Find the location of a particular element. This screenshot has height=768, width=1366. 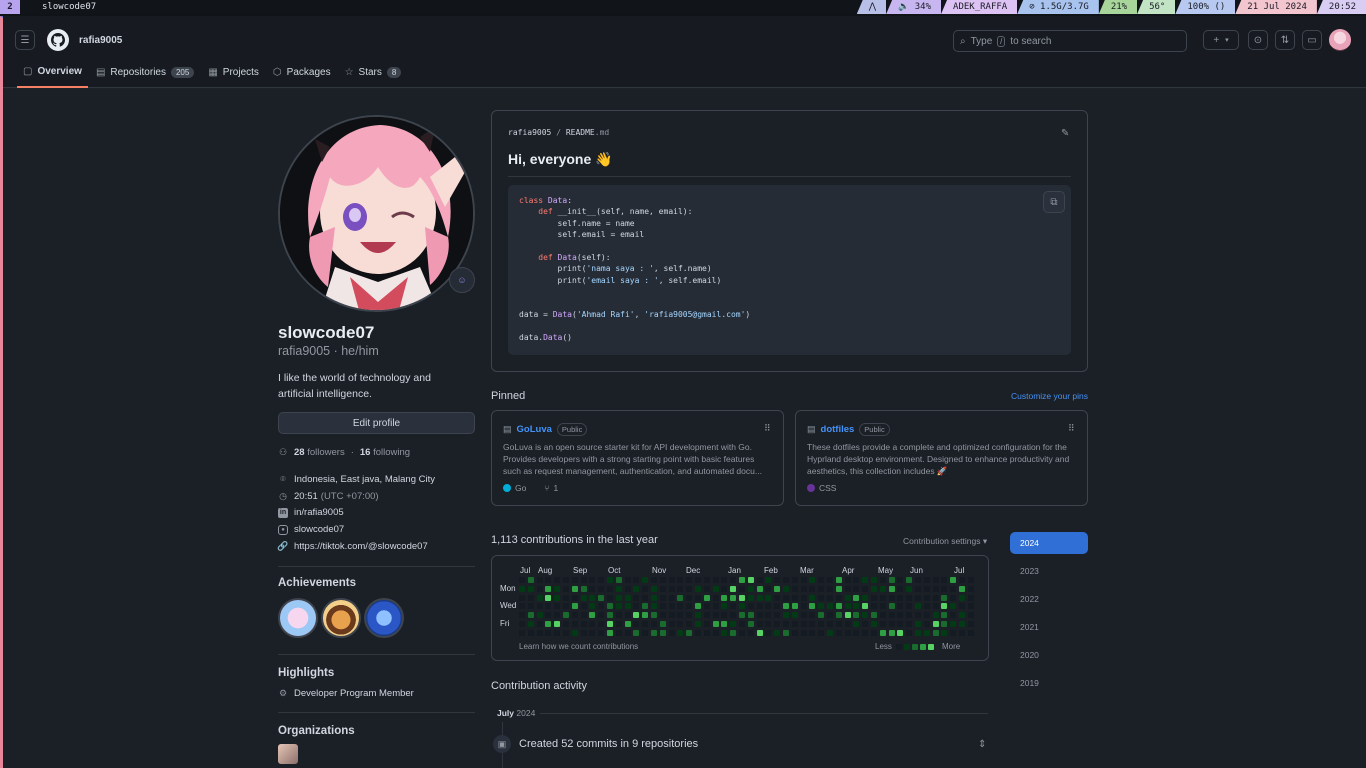

tab-repositories: ▤ Repositories 205 is located at coordinates (145, 76).